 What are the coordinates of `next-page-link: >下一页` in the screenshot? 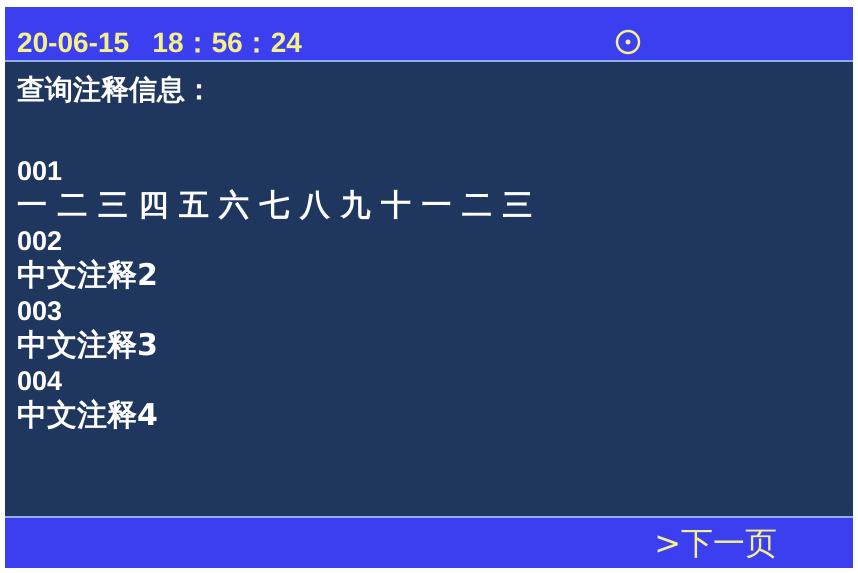 It's located at (715, 543).